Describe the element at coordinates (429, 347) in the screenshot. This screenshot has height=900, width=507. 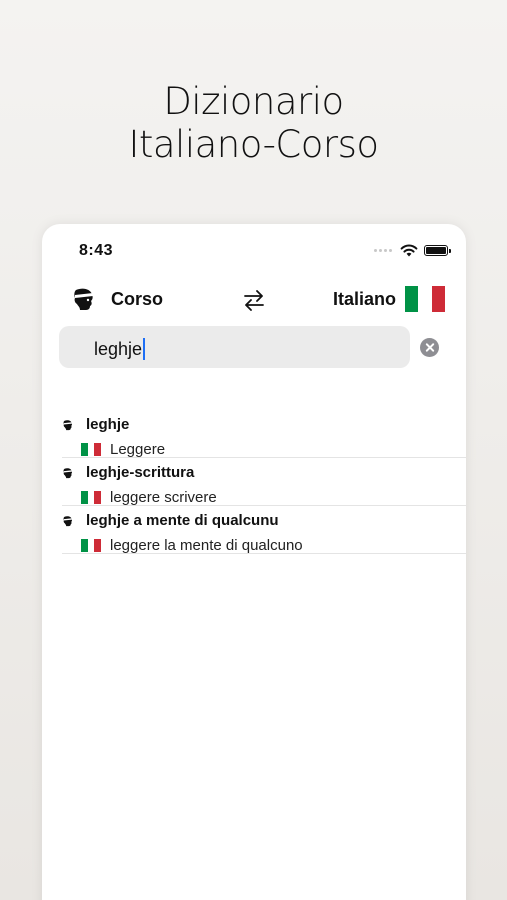
I see `clear-search-button` at that location.